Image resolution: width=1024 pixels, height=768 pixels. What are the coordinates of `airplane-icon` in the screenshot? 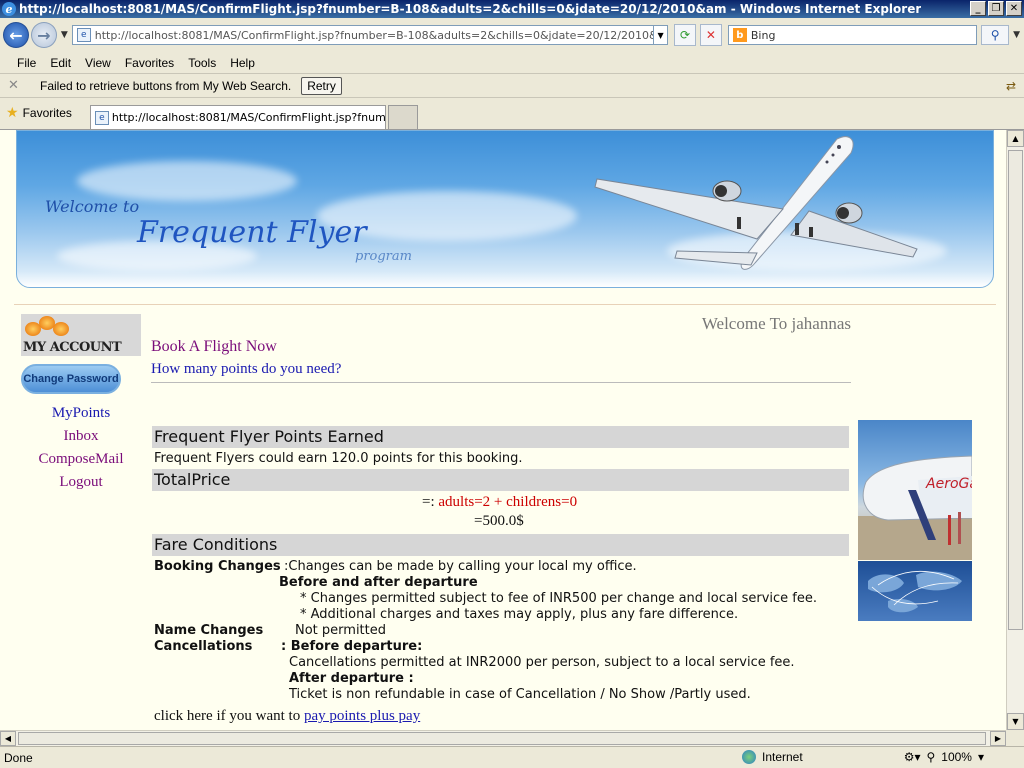 It's located at (756, 203).